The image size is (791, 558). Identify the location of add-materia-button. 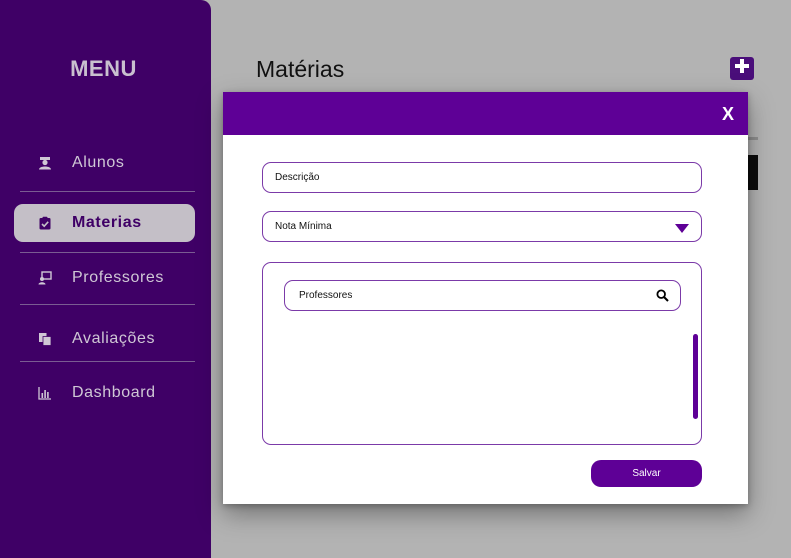
(742, 68).